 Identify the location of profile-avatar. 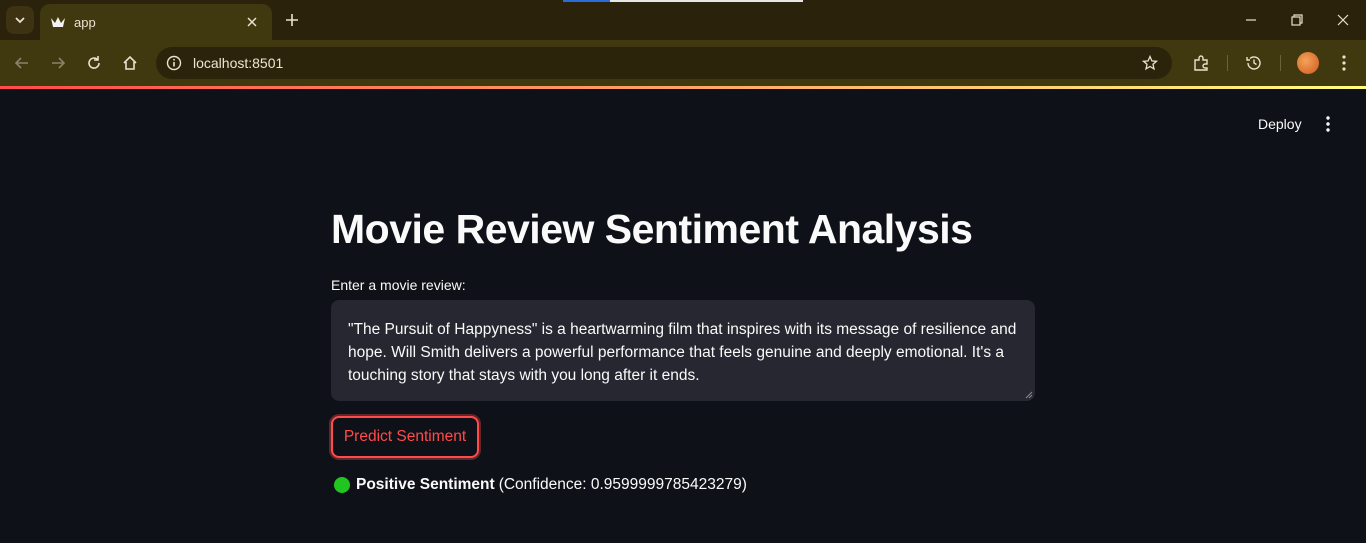
(1308, 63).